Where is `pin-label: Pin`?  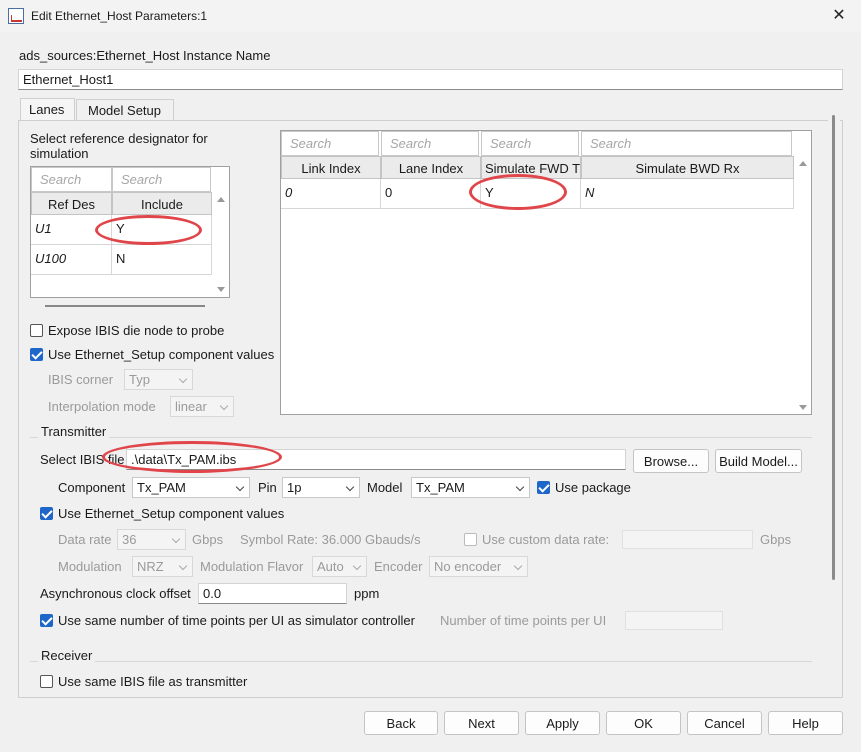
pin-label: Pin is located at coordinates (267, 487).